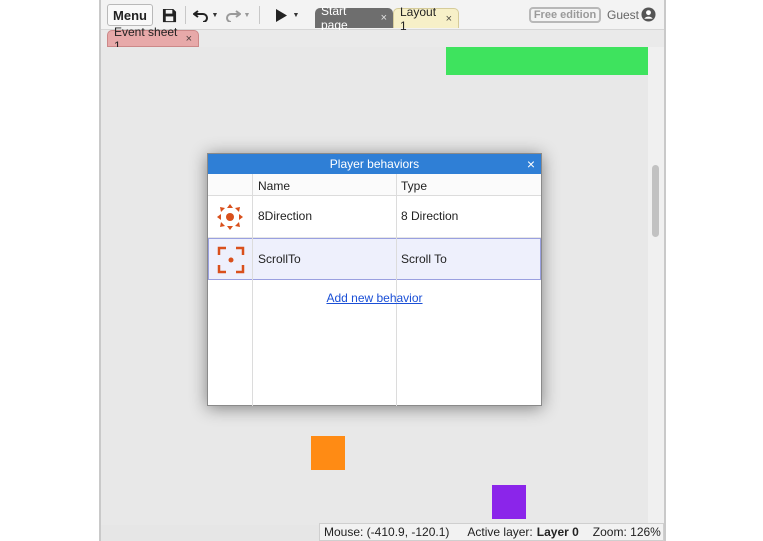  What do you see at coordinates (414, 186) in the screenshot?
I see `column-header-type: Type` at bounding box center [414, 186].